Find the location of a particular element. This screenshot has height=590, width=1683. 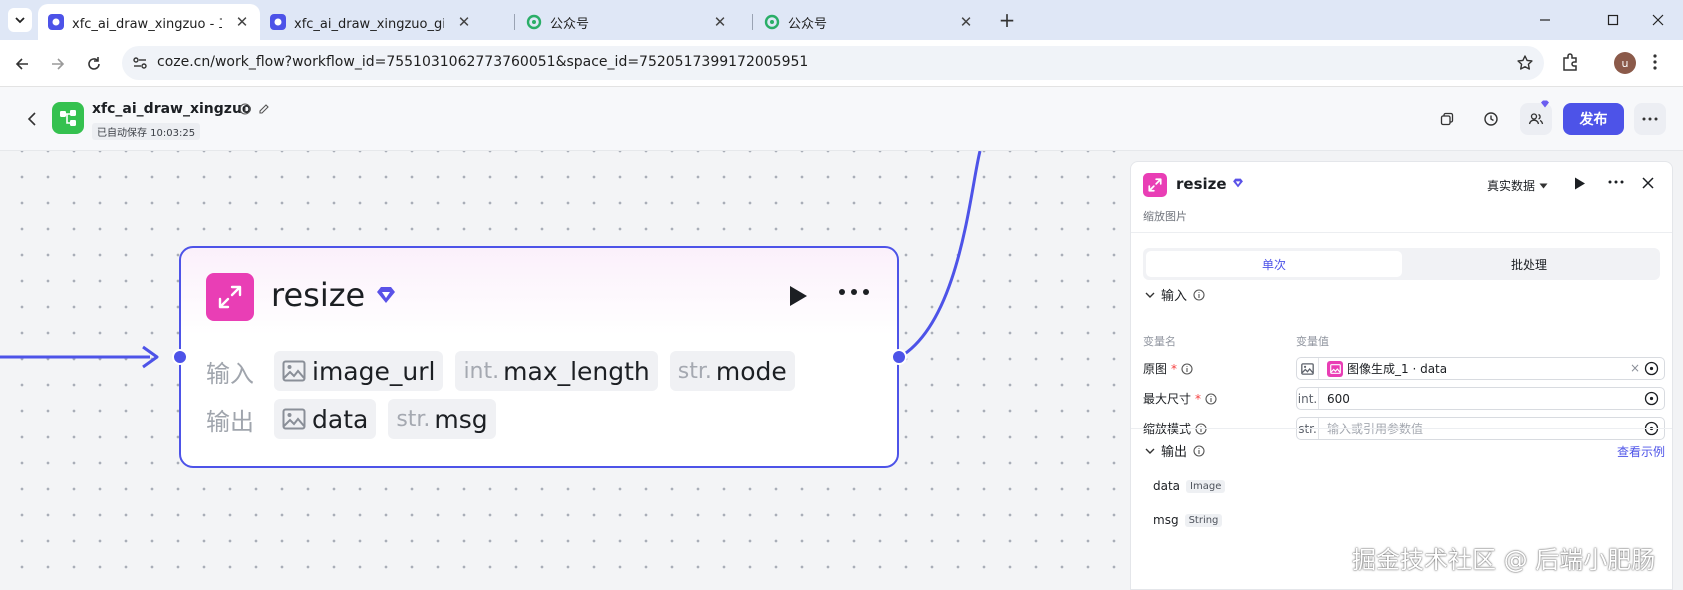

output-section-header: 输出 is located at coordinates (1175, 450).